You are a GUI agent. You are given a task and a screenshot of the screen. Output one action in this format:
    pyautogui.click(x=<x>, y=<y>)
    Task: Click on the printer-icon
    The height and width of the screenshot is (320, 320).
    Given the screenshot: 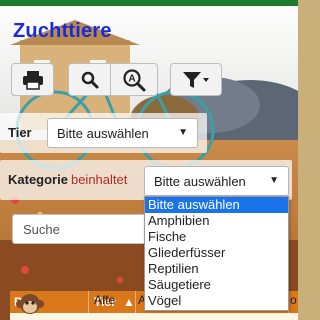 What is the action you would take?
    pyautogui.click(x=32, y=80)
    